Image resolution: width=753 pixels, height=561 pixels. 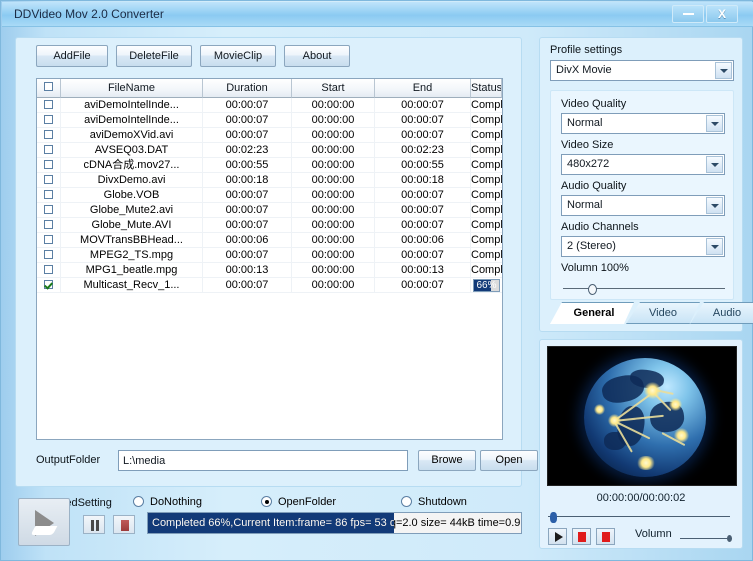 What do you see at coordinates (486, 270) in the screenshot?
I see `cell-status: Completed` at bounding box center [486, 270].